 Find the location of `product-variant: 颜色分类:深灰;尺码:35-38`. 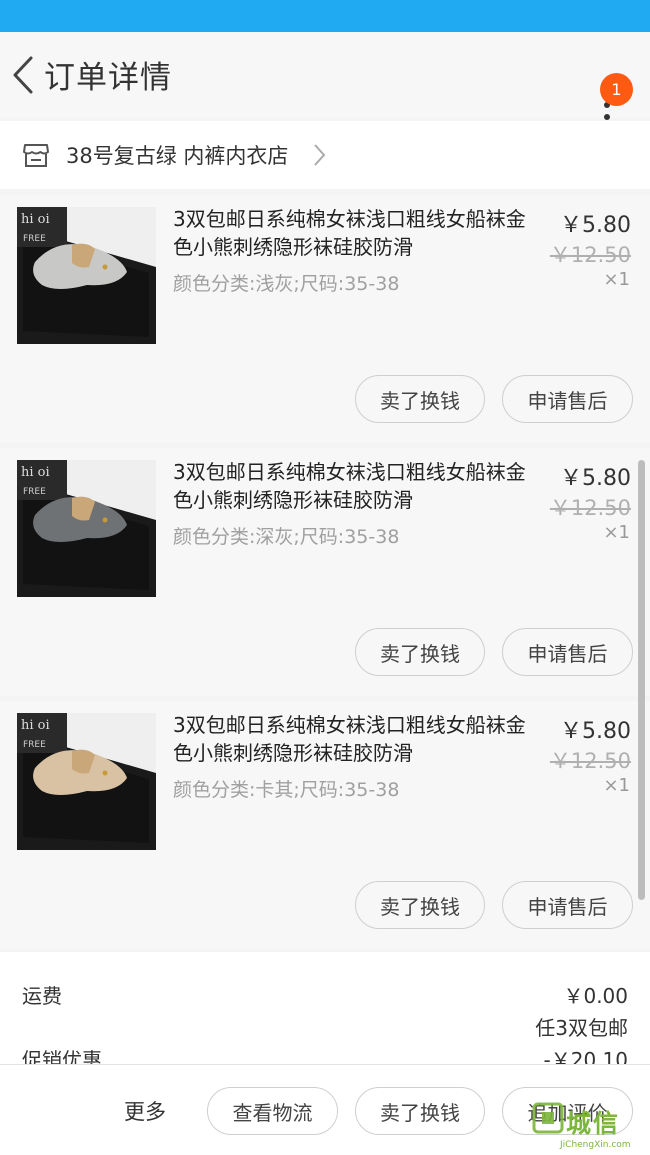

product-variant: 颜色分类:深灰;尺码:35-38 is located at coordinates (286, 537).